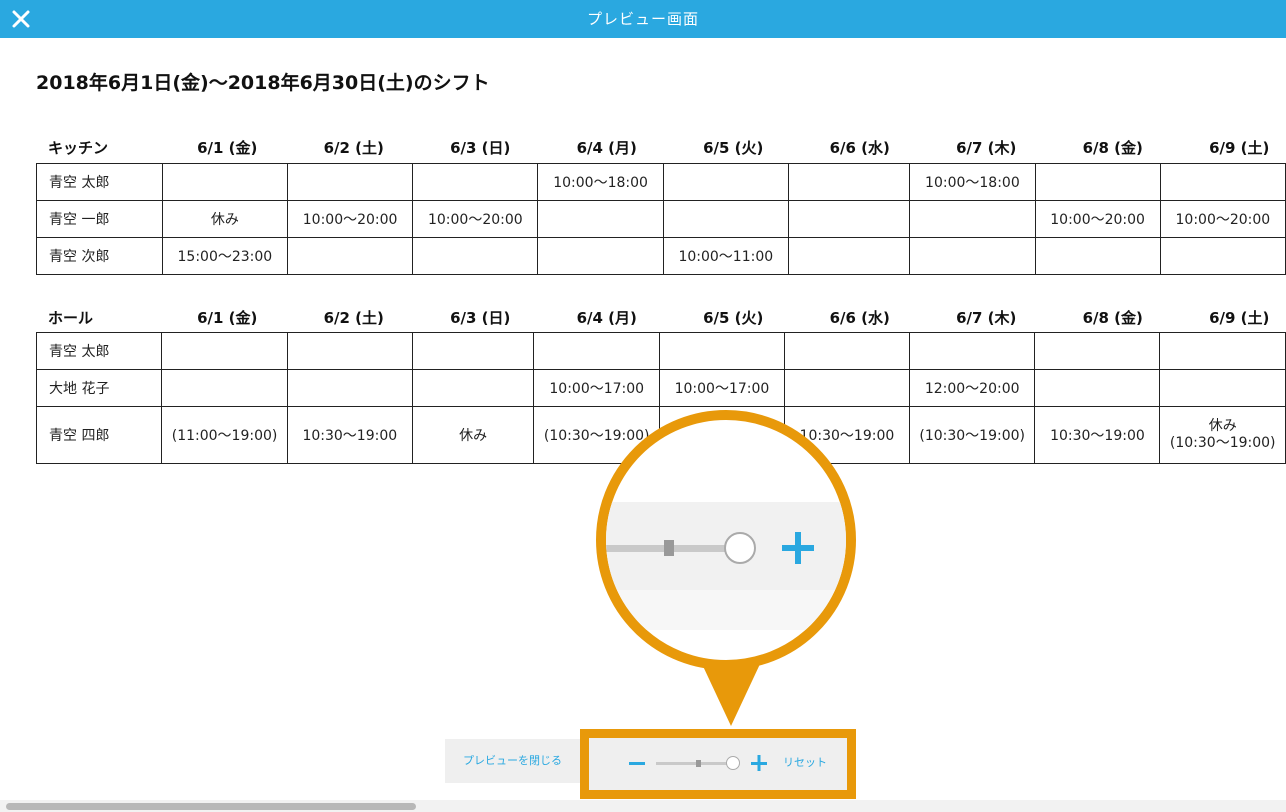  Describe the element at coordinates (726, 610) in the screenshot. I see `magnifier-lower-band` at that location.